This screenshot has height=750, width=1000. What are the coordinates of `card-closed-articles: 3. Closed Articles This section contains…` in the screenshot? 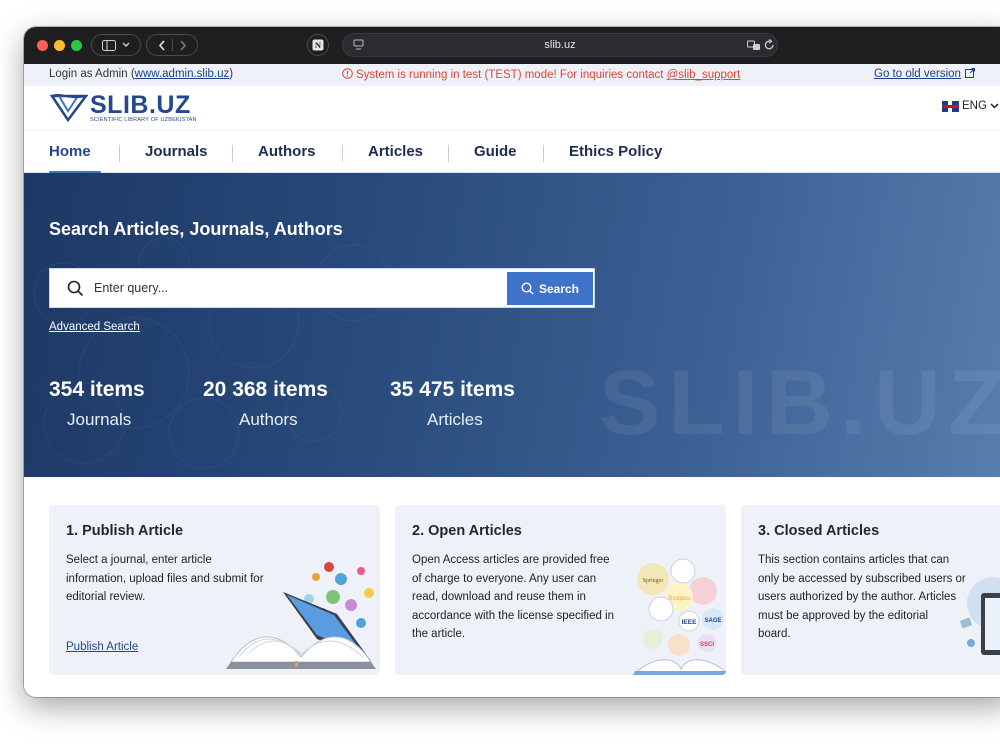 It's located at (870, 590).